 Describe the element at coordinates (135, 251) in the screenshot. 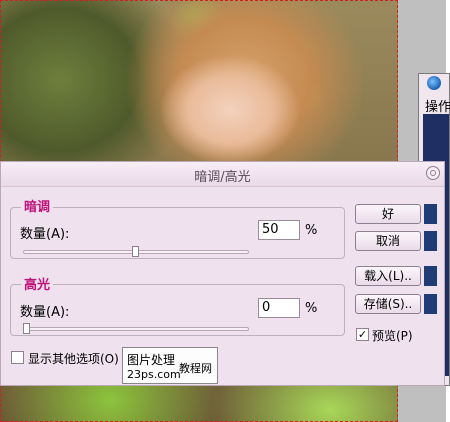

I see `shadows-slider-thumb` at that location.